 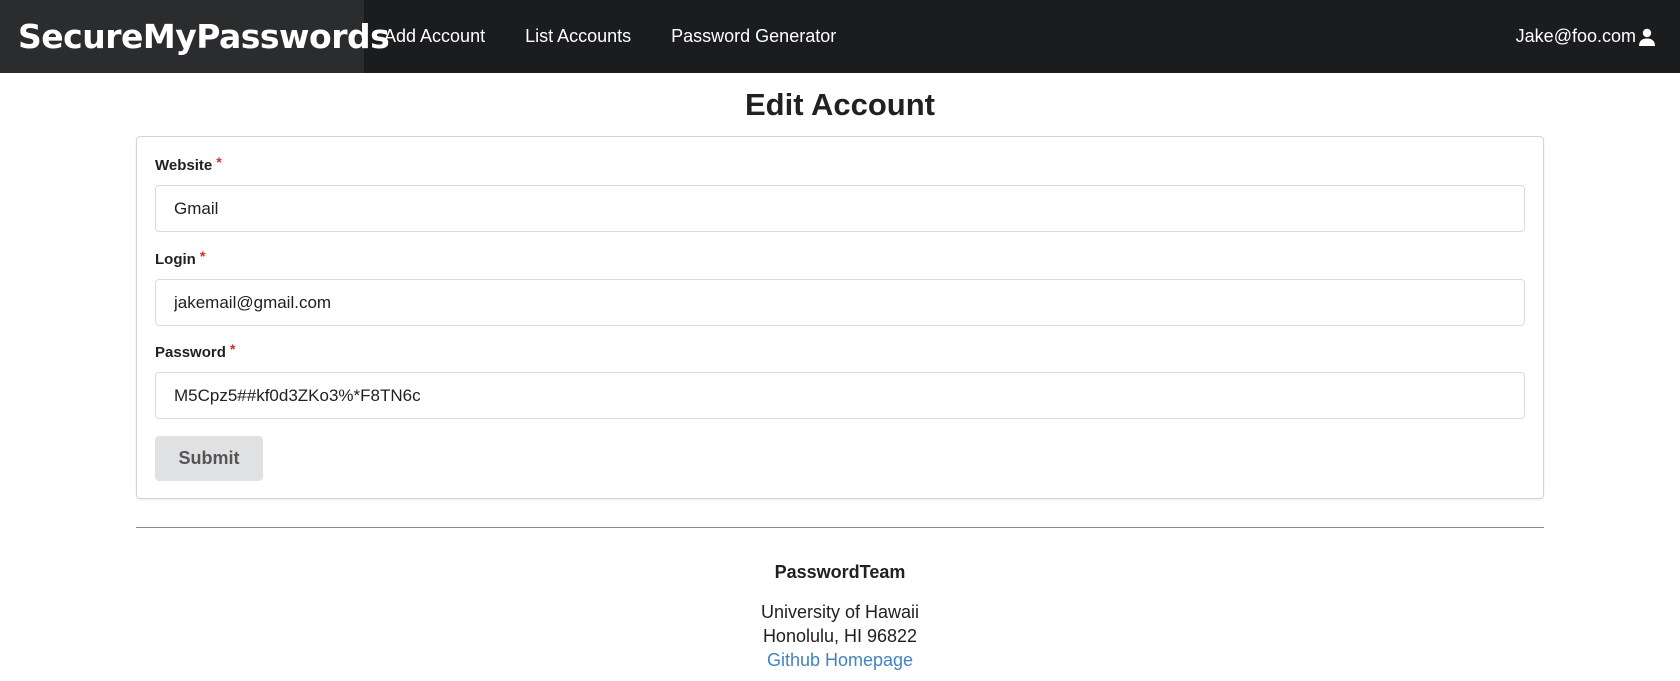 I want to click on user-menu: Jake@foo.com, so click(x=1586, y=36).